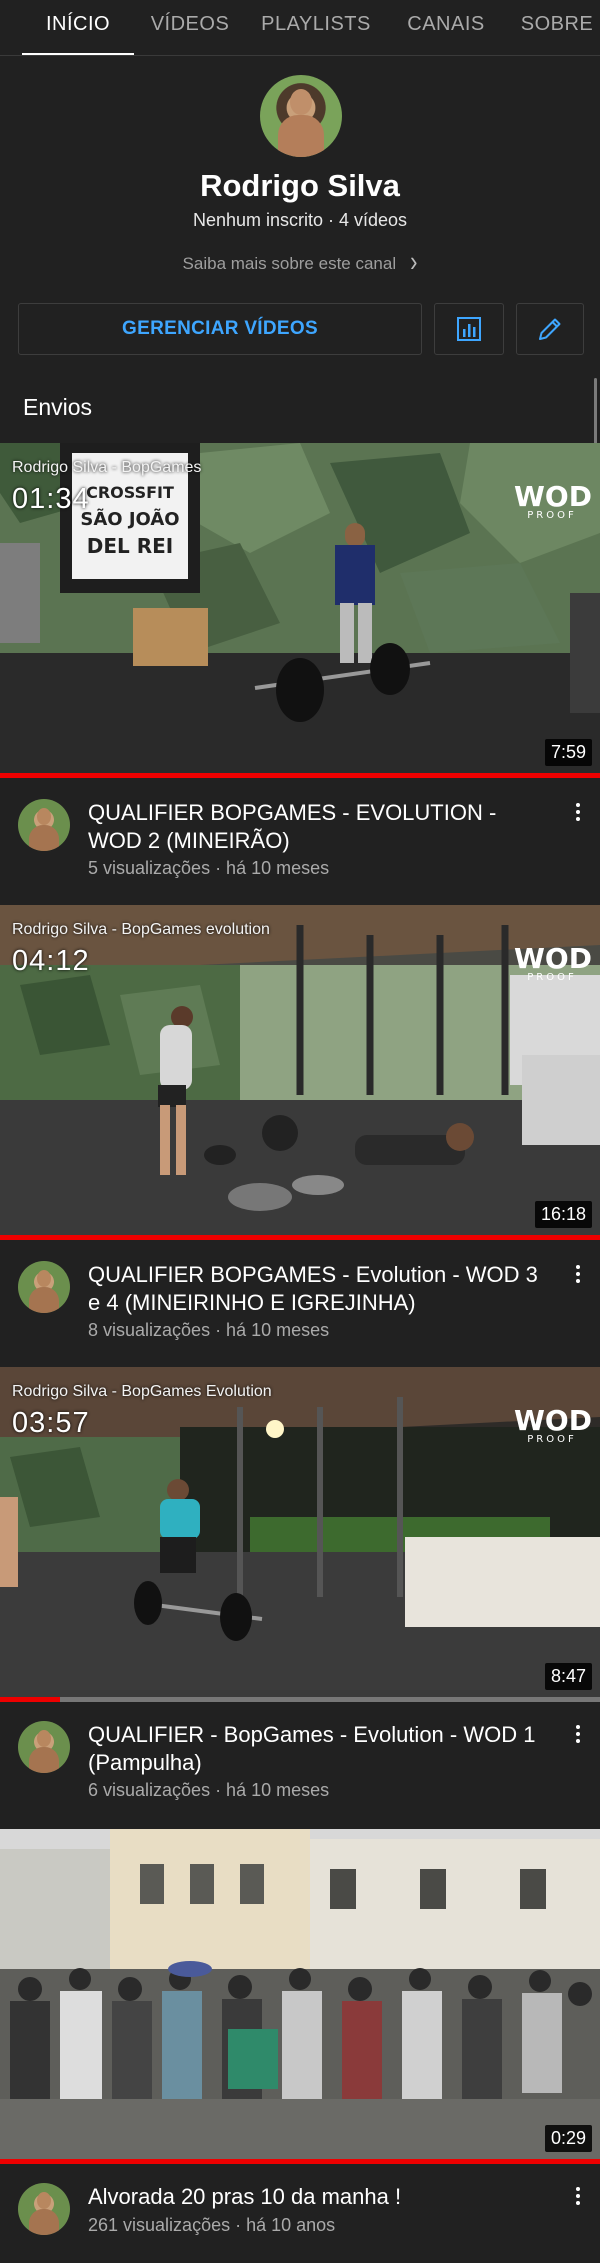 This screenshot has height=2263, width=600. I want to click on svg-text: DEL REI, so click(130, 546).